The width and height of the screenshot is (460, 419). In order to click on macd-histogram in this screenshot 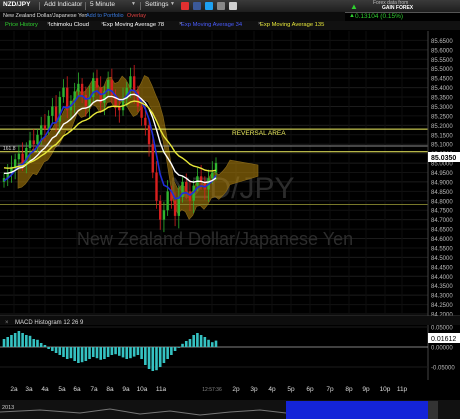, I will do `click(110, 351)`.